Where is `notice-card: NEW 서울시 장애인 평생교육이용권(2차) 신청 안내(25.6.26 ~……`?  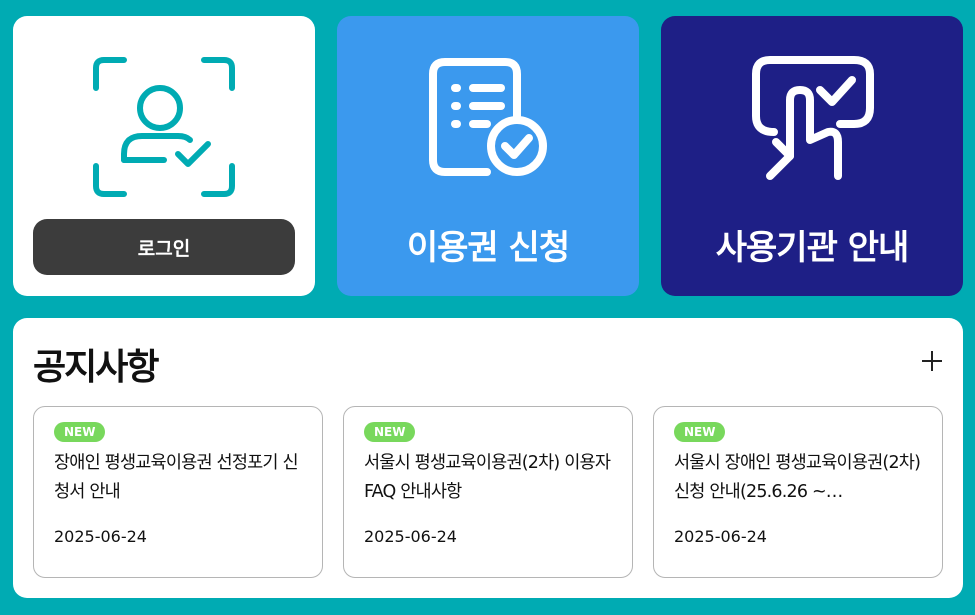 notice-card: NEW 서울시 장애인 평생교육이용권(2차) 신청 안내(25.6.26 ~…… is located at coordinates (798, 492).